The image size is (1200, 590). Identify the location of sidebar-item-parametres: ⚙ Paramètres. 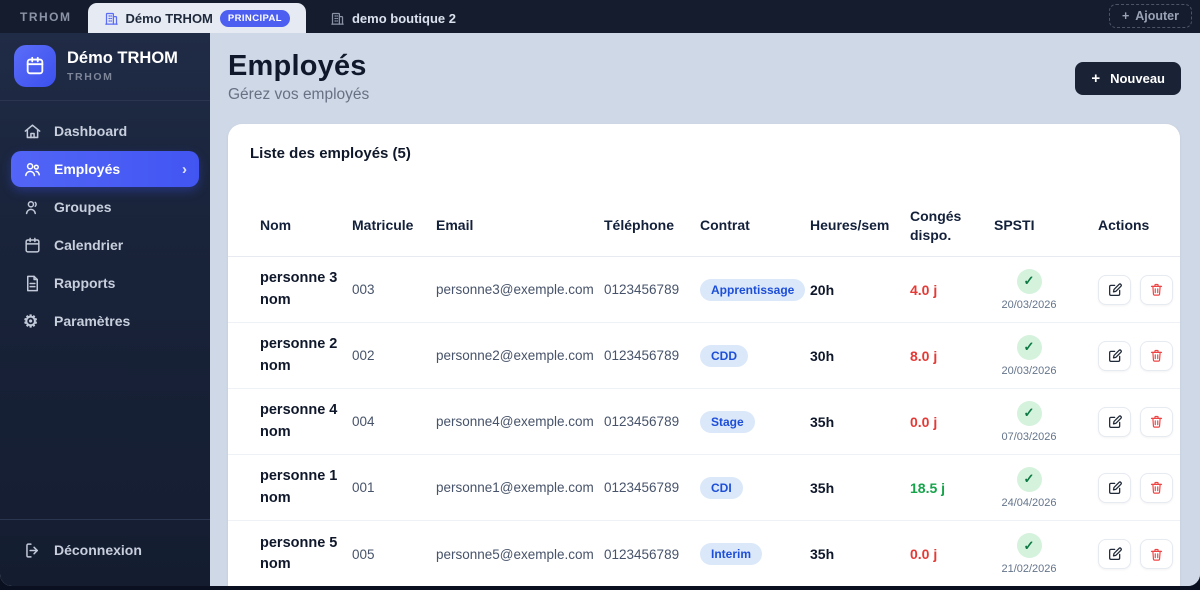
(105, 321).